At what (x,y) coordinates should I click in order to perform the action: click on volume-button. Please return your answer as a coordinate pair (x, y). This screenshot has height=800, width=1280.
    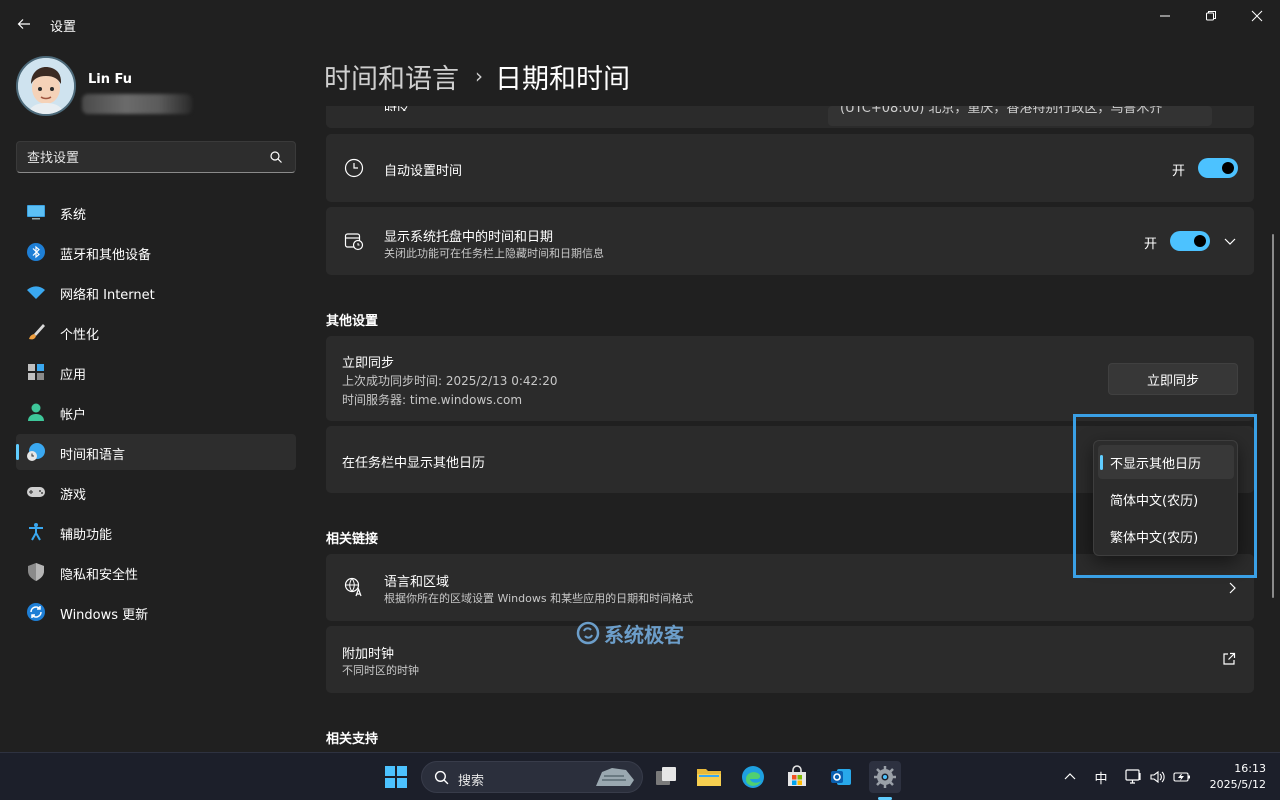
    Looking at the image, I should click on (1158, 777).